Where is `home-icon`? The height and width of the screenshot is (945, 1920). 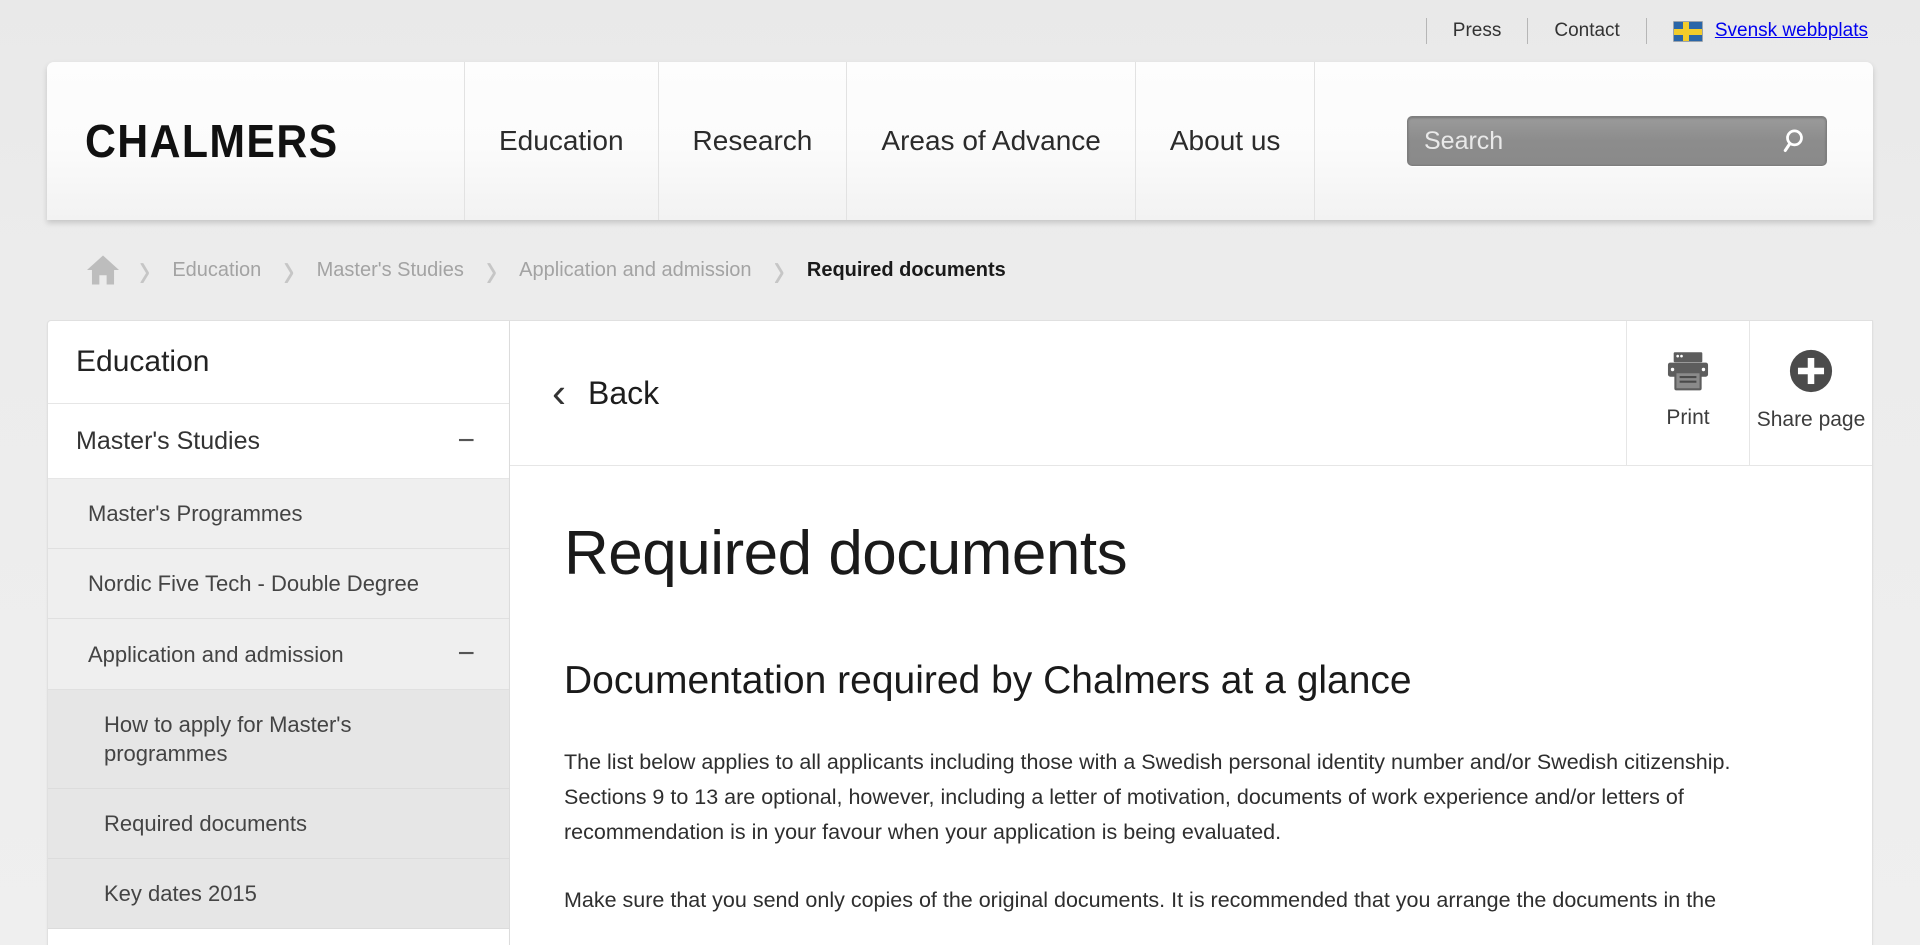 home-icon is located at coordinates (103, 270).